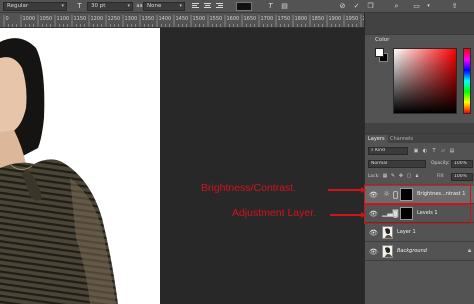  What do you see at coordinates (406, 232) in the screenshot?
I see `layer-name: Layer 1` at bounding box center [406, 232].